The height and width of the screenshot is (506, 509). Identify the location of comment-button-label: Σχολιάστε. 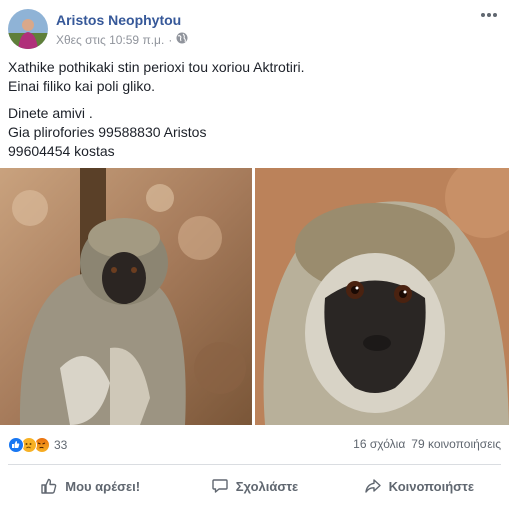
(267, 486).